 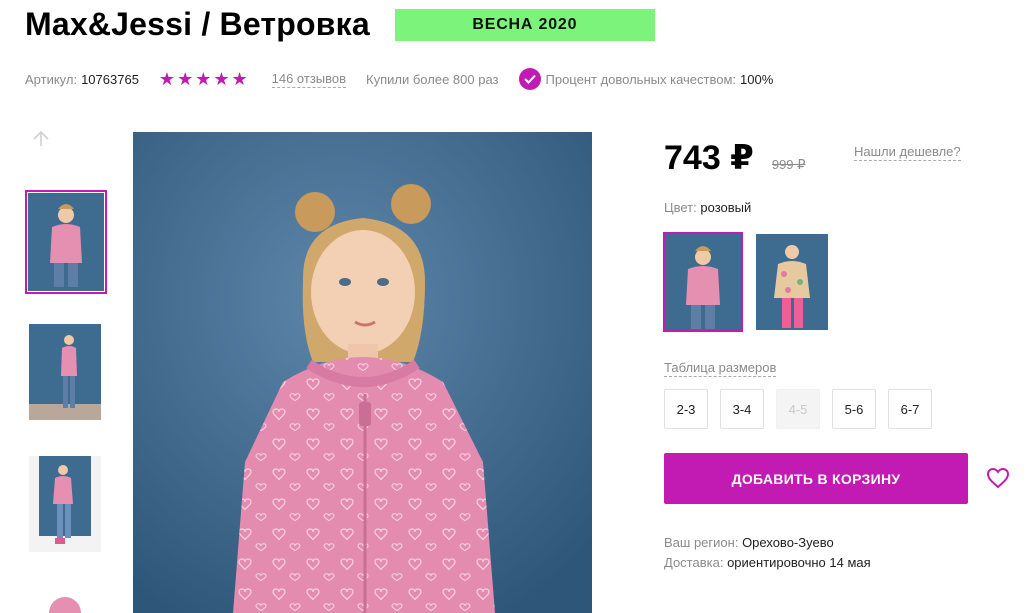 I want to click on heart-icon, so click(x=998, y=478).